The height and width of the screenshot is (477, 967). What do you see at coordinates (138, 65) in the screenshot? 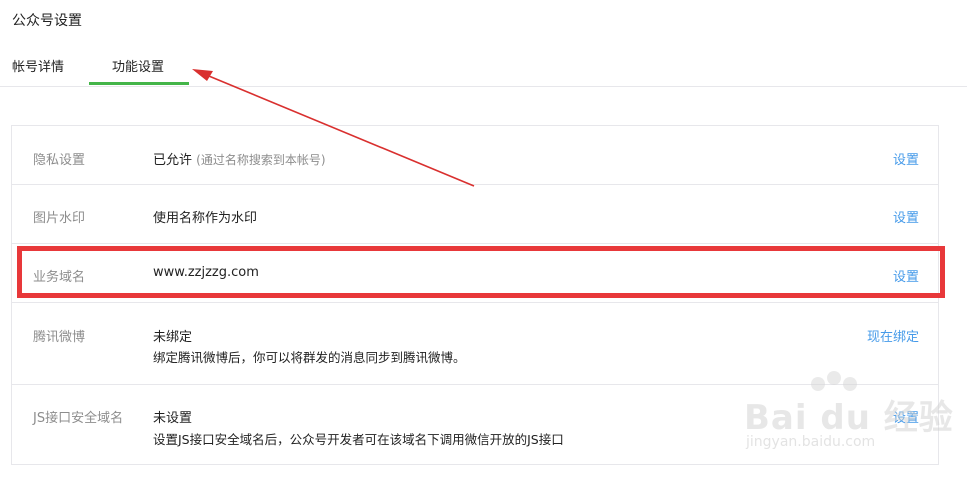
I see `tab-function-settings: 功能设置` at bounding box center [138, 65].